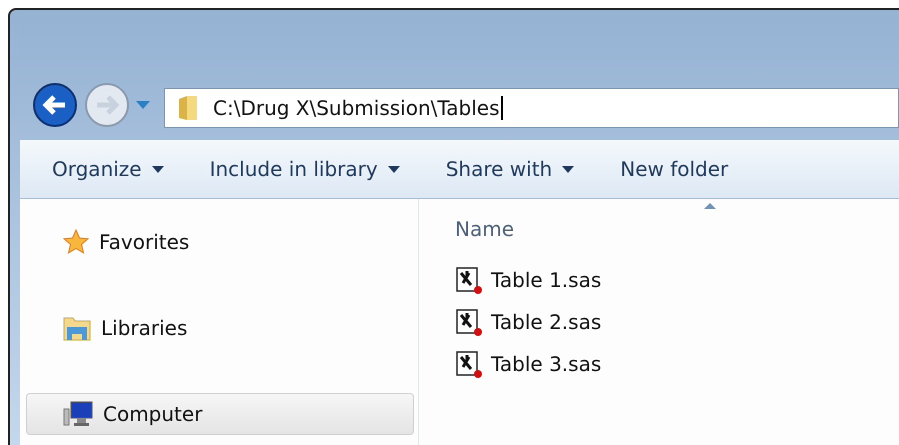 This screenshot has width=899, height=445. I want to click on library-folder-icon, so click(77, 328).